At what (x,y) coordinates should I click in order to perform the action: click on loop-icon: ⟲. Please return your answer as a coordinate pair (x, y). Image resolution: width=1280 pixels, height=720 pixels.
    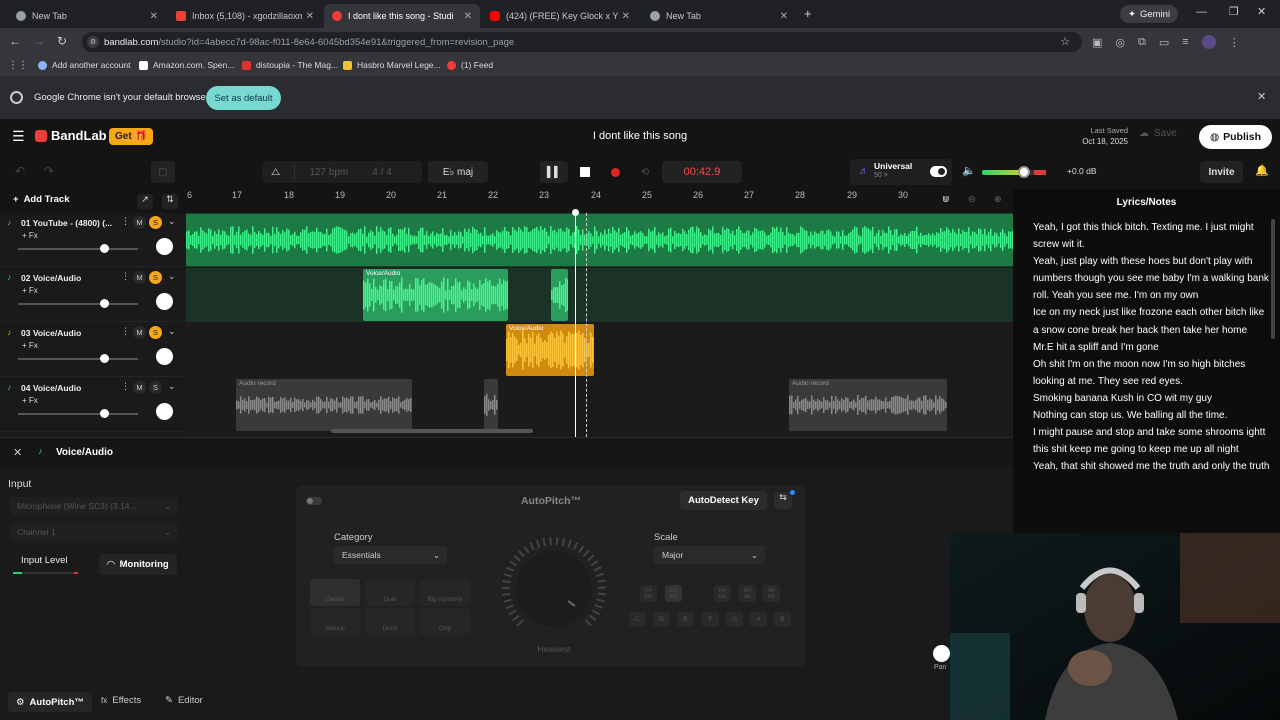
    Looking at the image, I should click on (645, 172).